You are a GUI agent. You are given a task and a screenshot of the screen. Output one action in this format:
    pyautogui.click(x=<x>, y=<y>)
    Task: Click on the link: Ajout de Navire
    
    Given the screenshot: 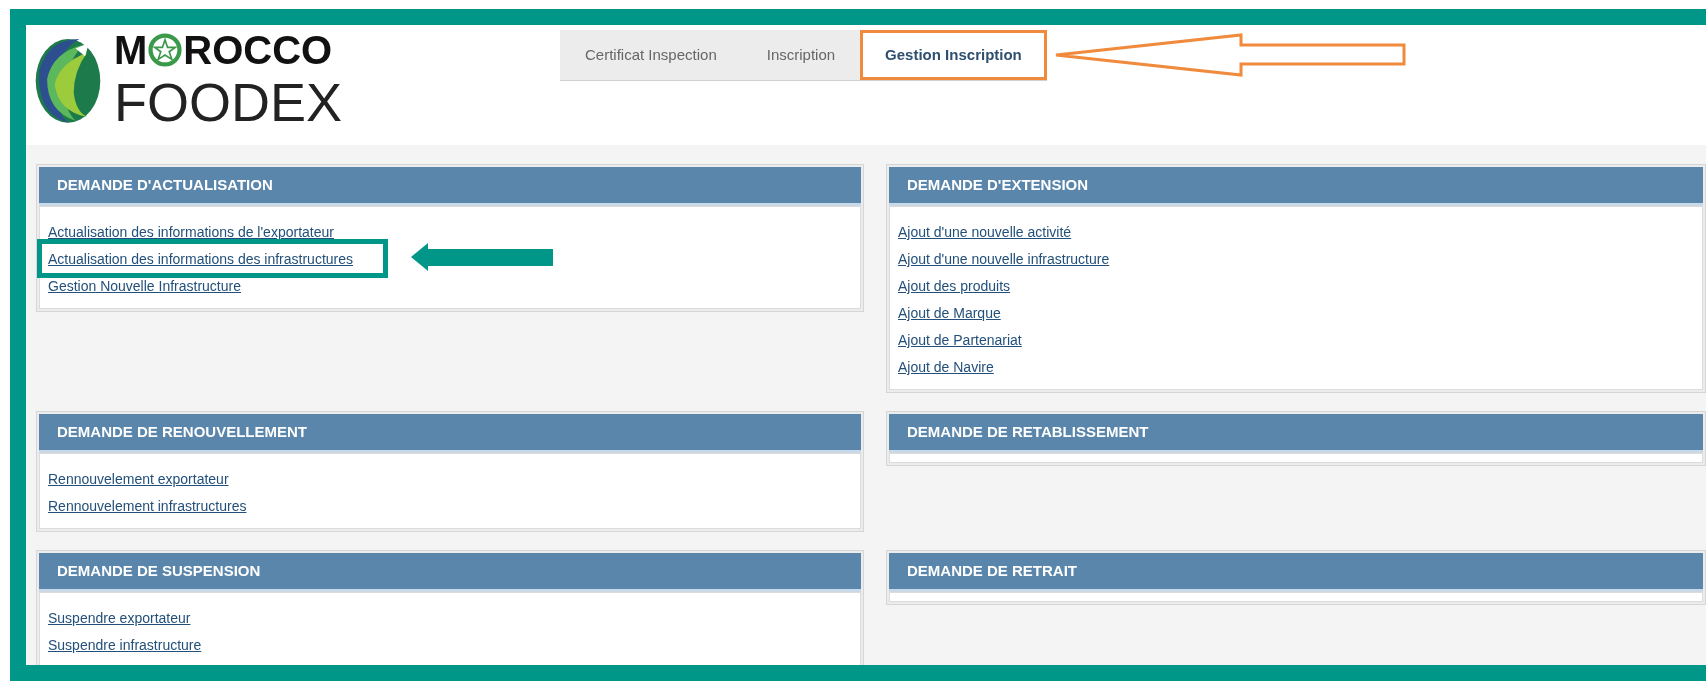 What is the action you would take?
    pyautogui.click(x=946, y=367)
    